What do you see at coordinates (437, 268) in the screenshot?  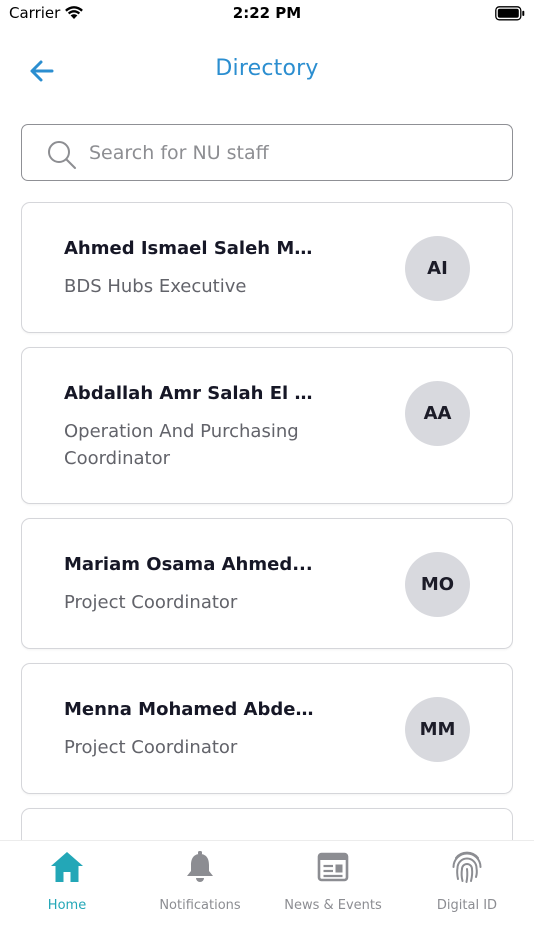 I see `avatar: AI` at bounding box center [437, 268].